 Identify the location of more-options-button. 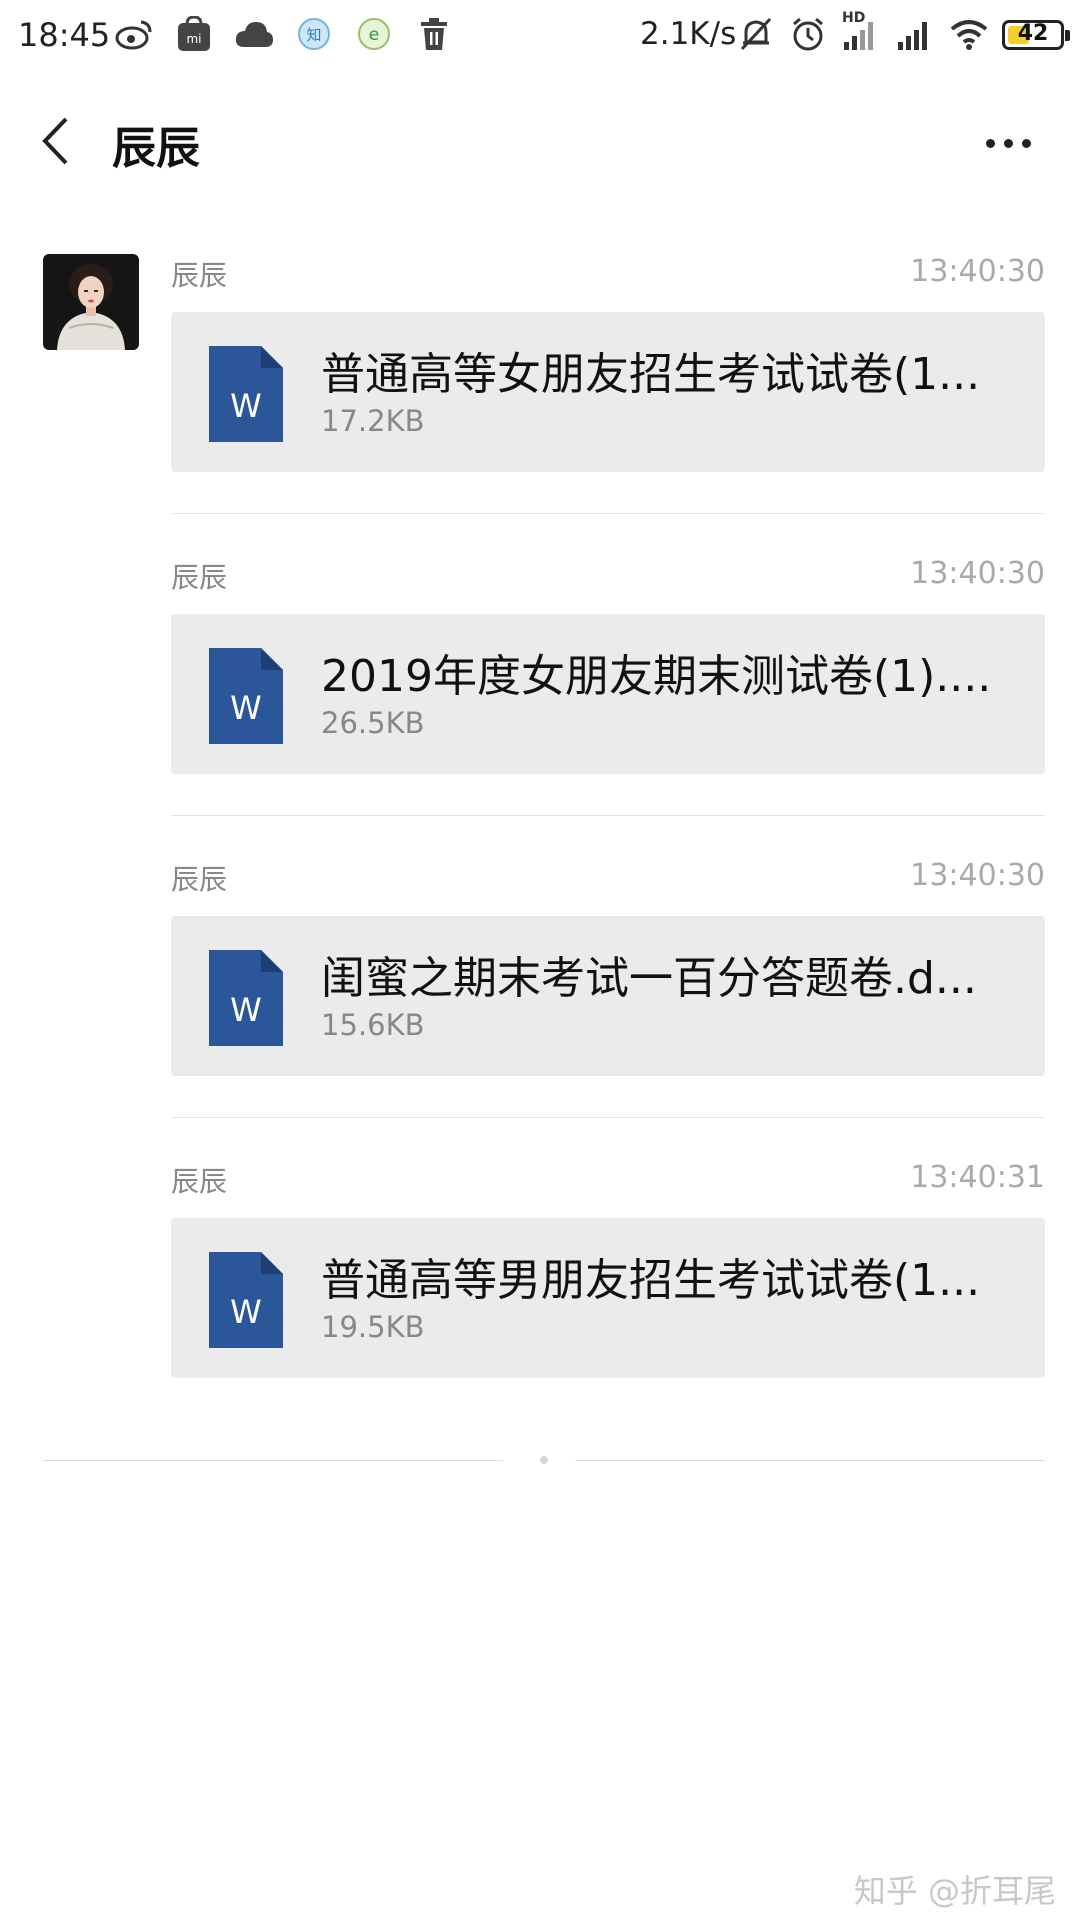
(1008, 143).